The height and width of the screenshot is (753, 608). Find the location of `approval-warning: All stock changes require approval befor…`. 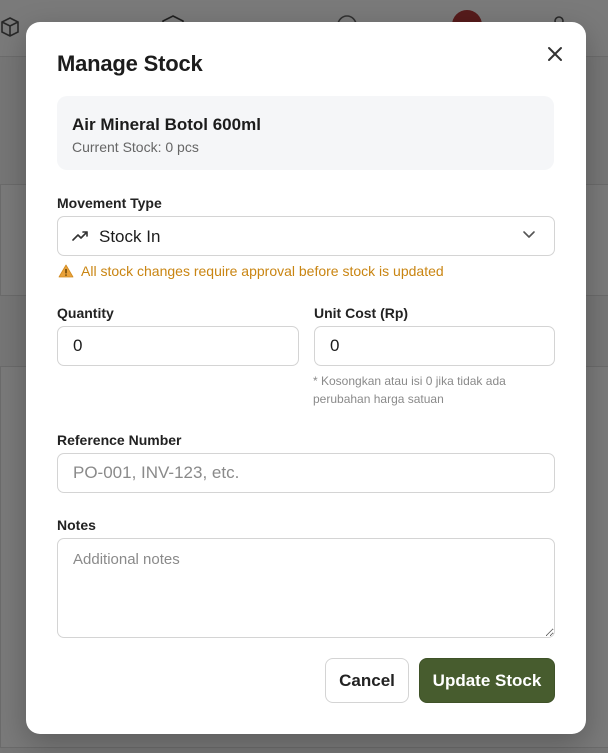

approval-warning: All stock changes require approval befor… is located at coordinates (251, 271).